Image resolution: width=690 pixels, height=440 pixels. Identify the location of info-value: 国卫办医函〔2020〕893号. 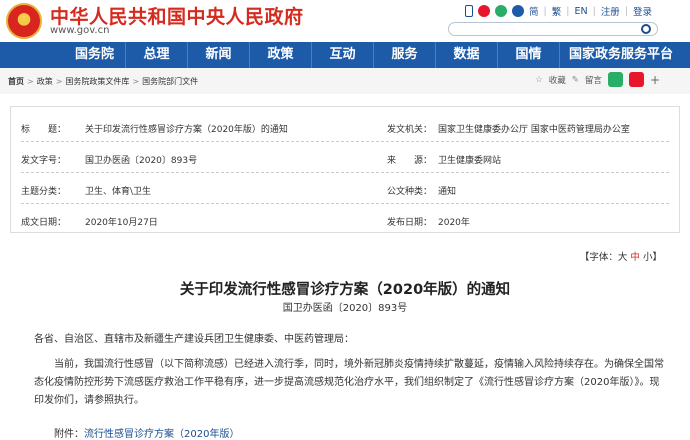
(141, 161).